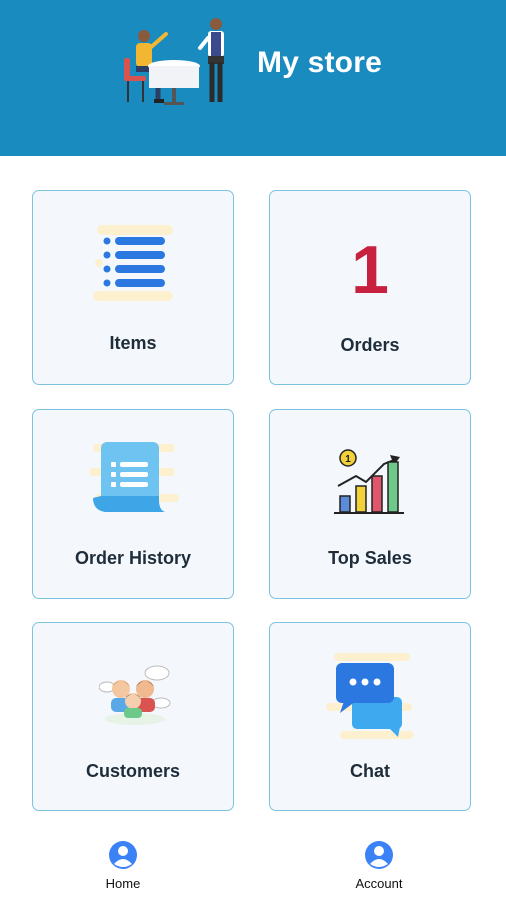  I want to click on orders-tile: 1 Orders, so click(370, 287).